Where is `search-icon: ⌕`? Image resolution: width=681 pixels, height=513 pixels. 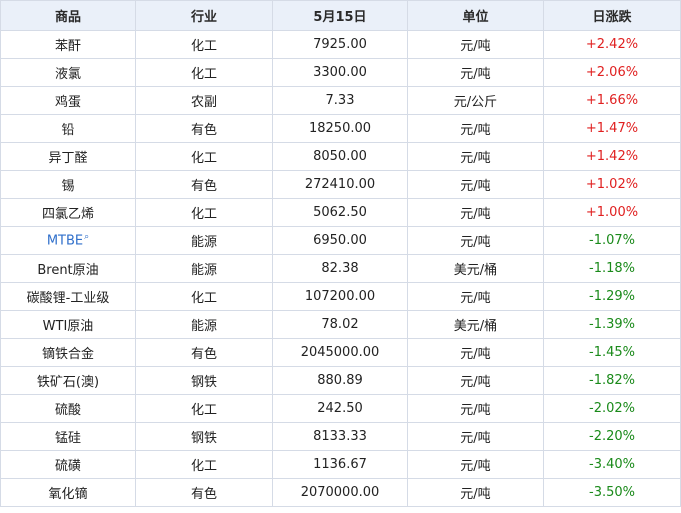 search-icon: ⌕ is located at coordinates (86, 237).